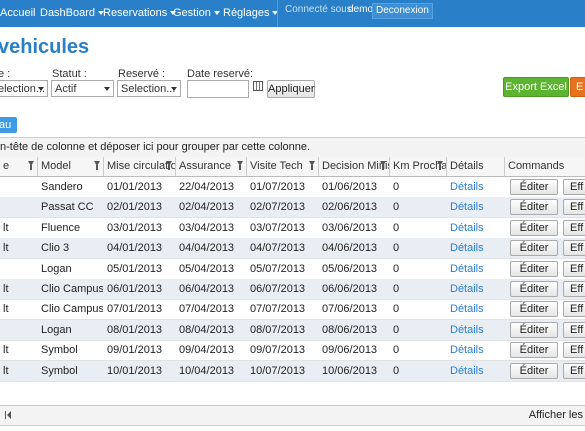 Image resolution: width=585 pixels, height=431 pixels. I want to click on nav-reservations: Reservations, so click(140, 13).